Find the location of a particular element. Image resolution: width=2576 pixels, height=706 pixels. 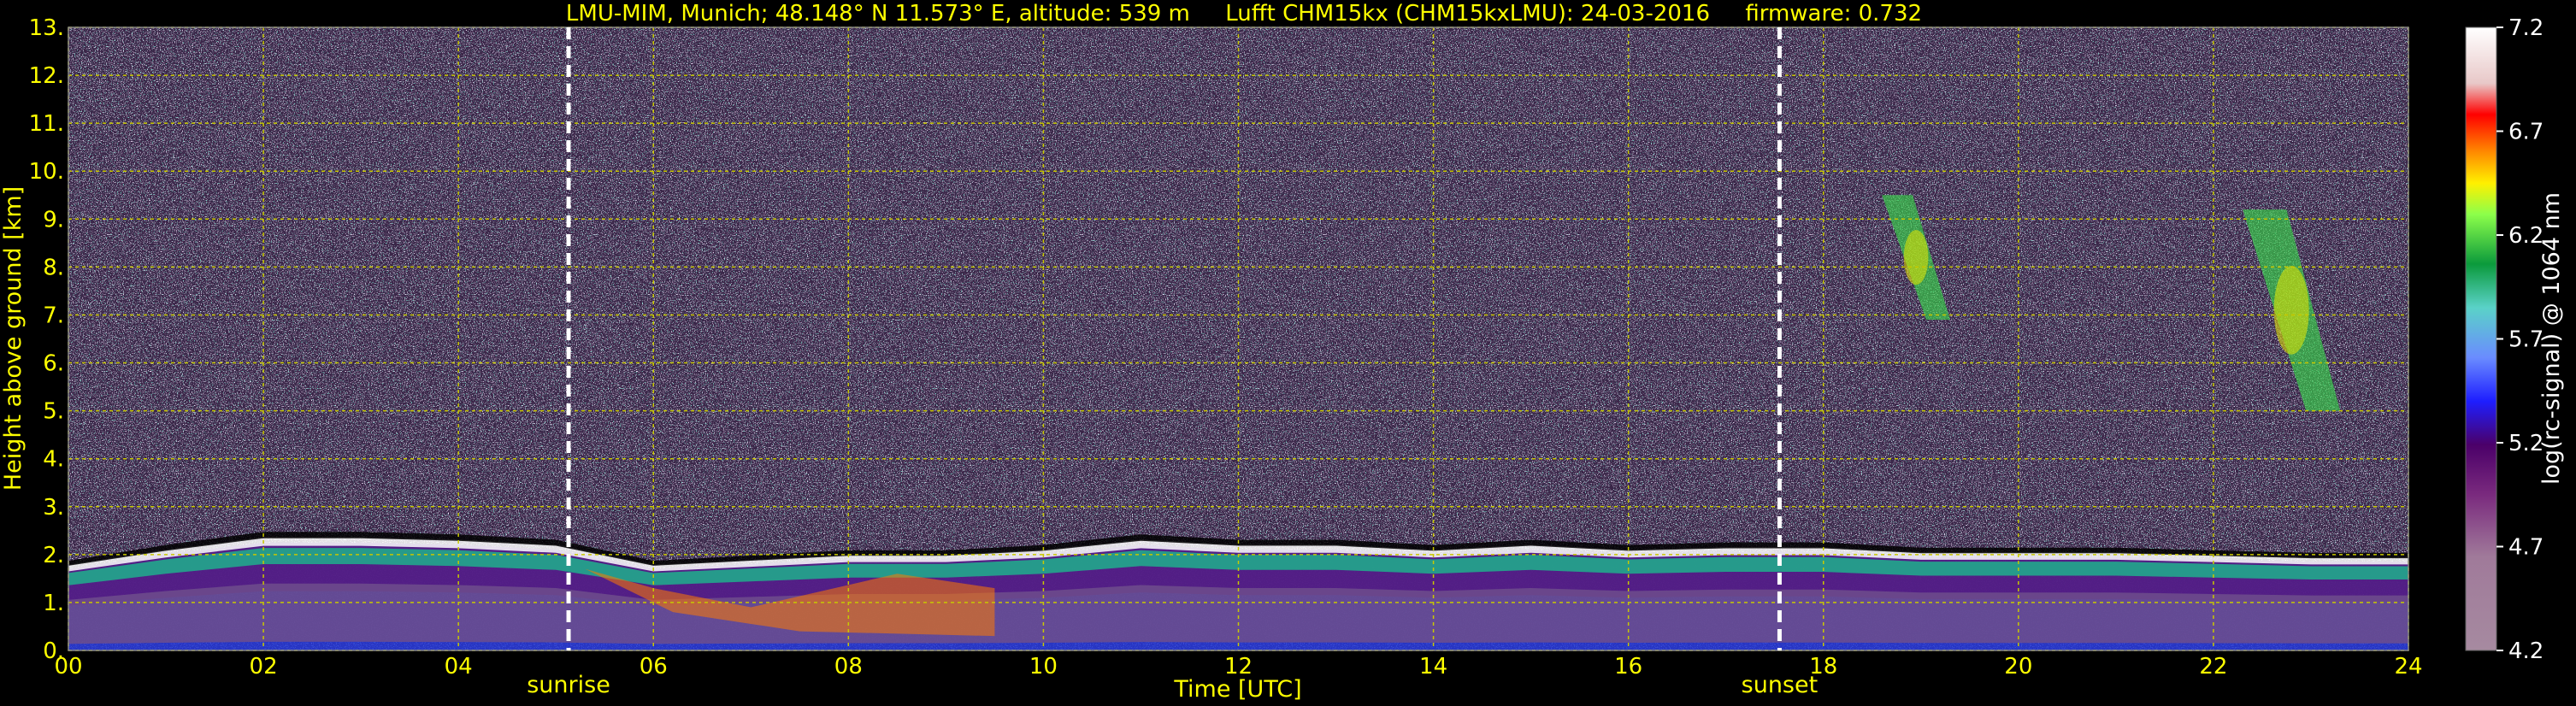

y-tick-label: 6. is located at coordinates (53, 364).